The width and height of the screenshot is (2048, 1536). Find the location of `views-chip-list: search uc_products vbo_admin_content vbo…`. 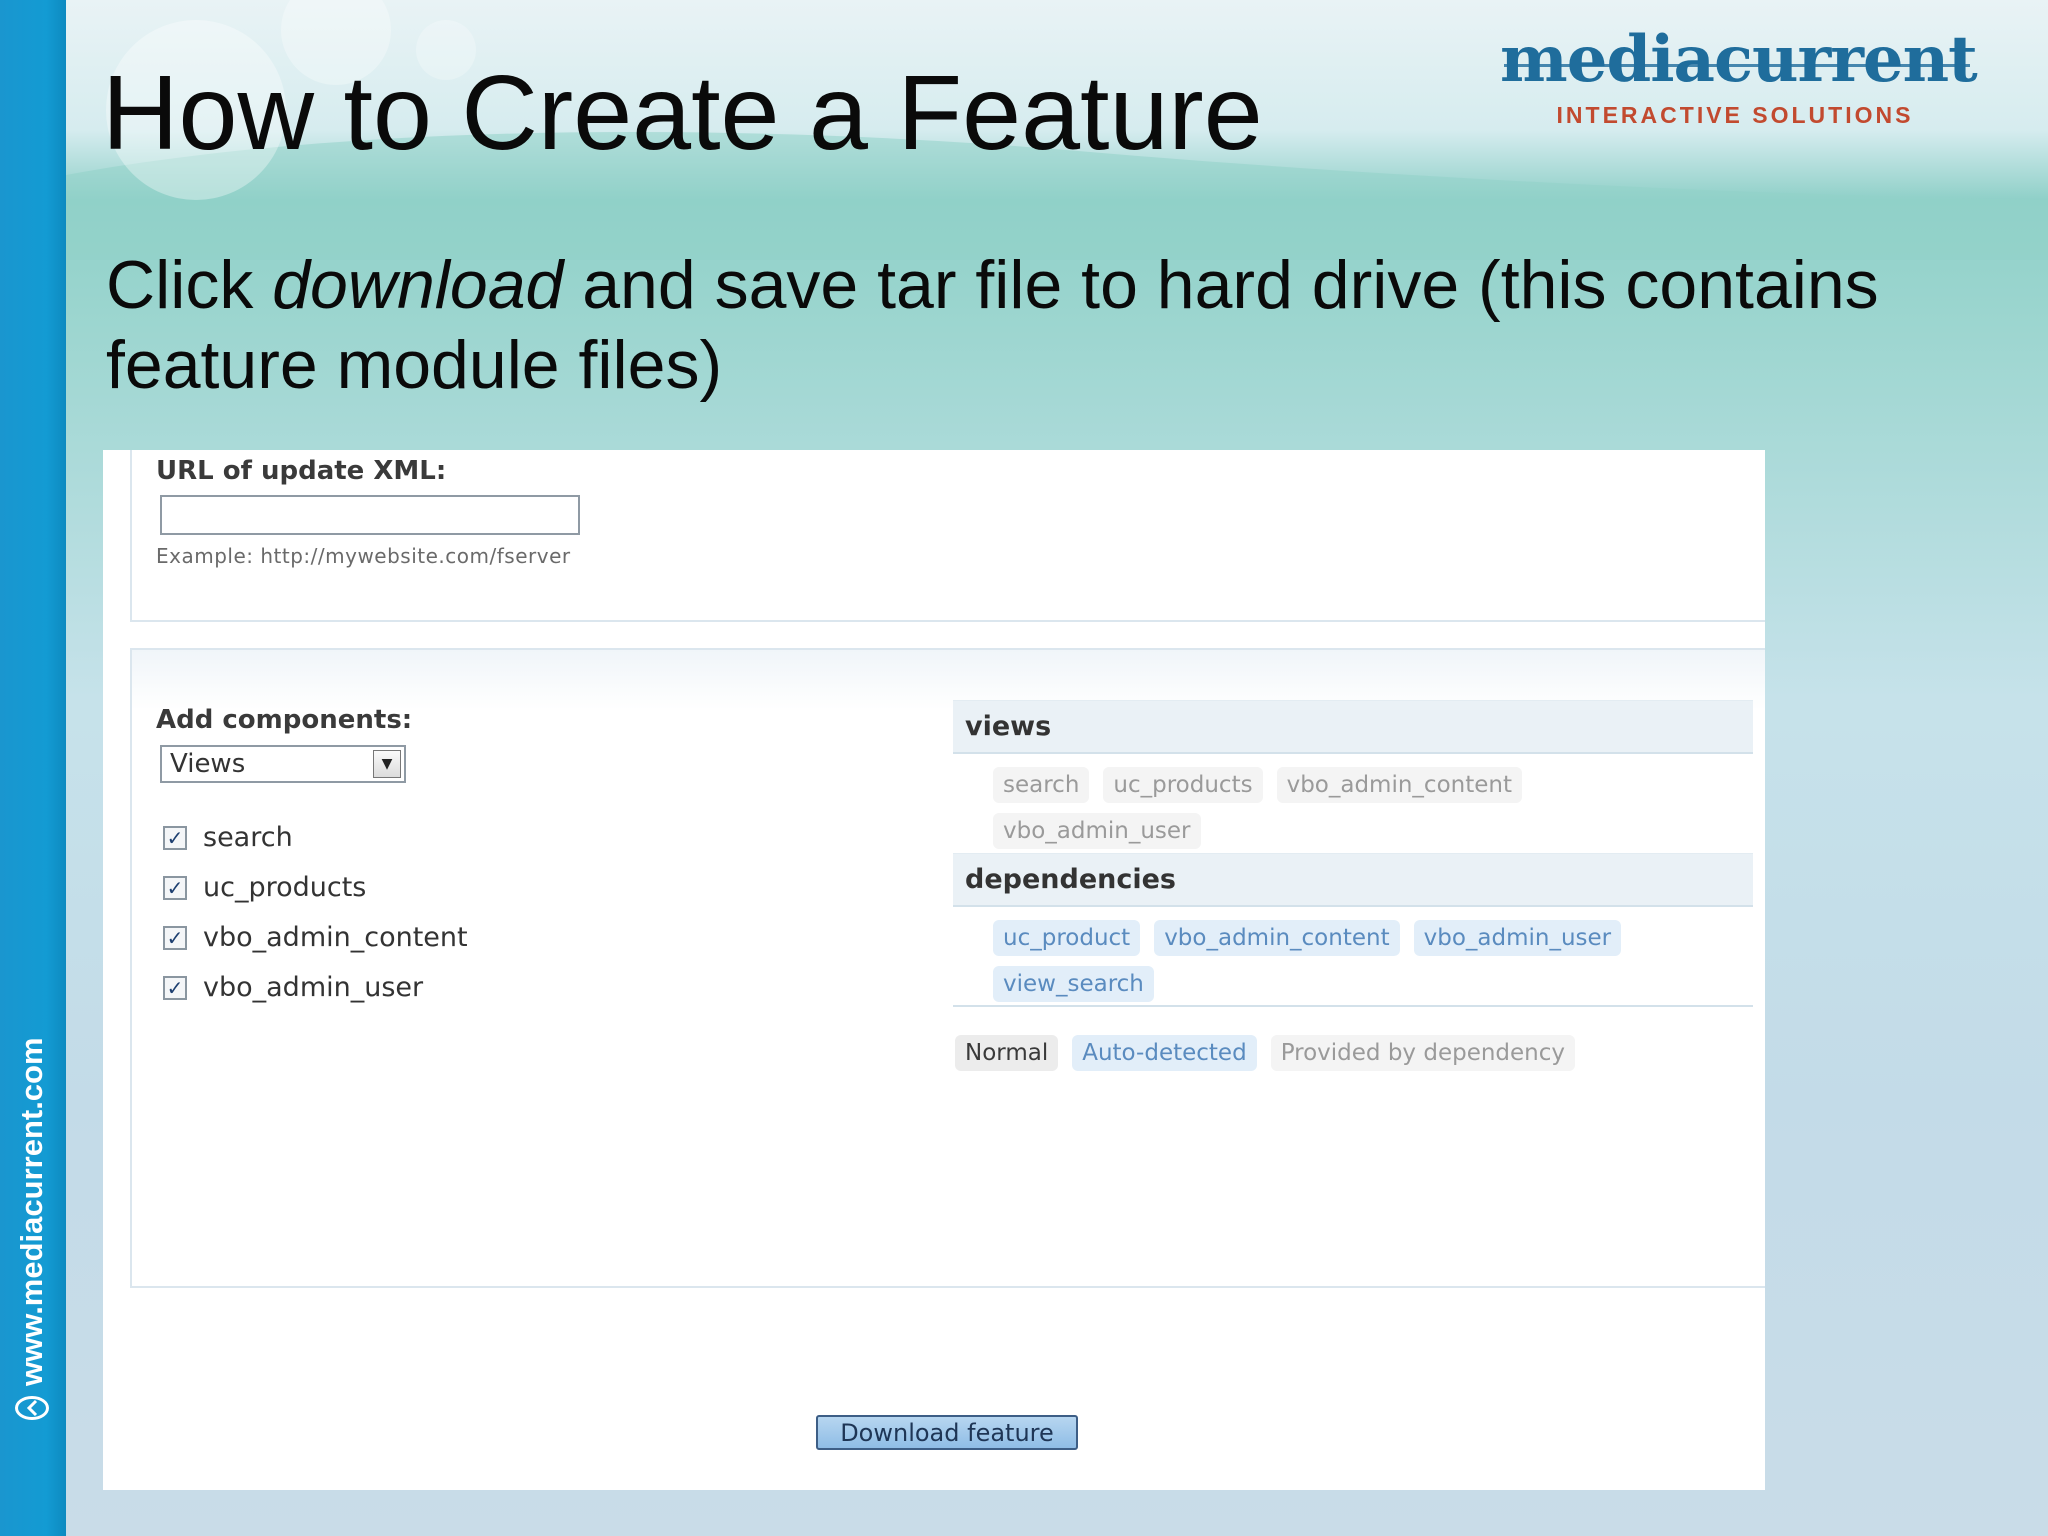

views-chip-list: search uc_products vbo_admin_content vbo… is located at coordinates (1333, 808).